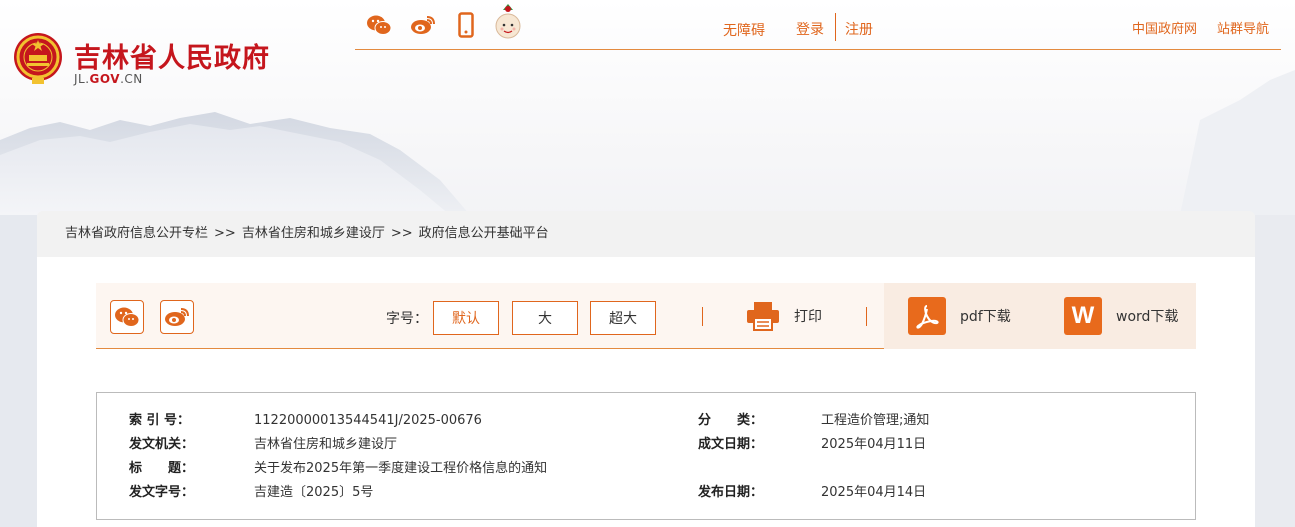  Describe the element at coordinates (162, 468) in the screenshot. I see `title-label: 标 题：` at that location.